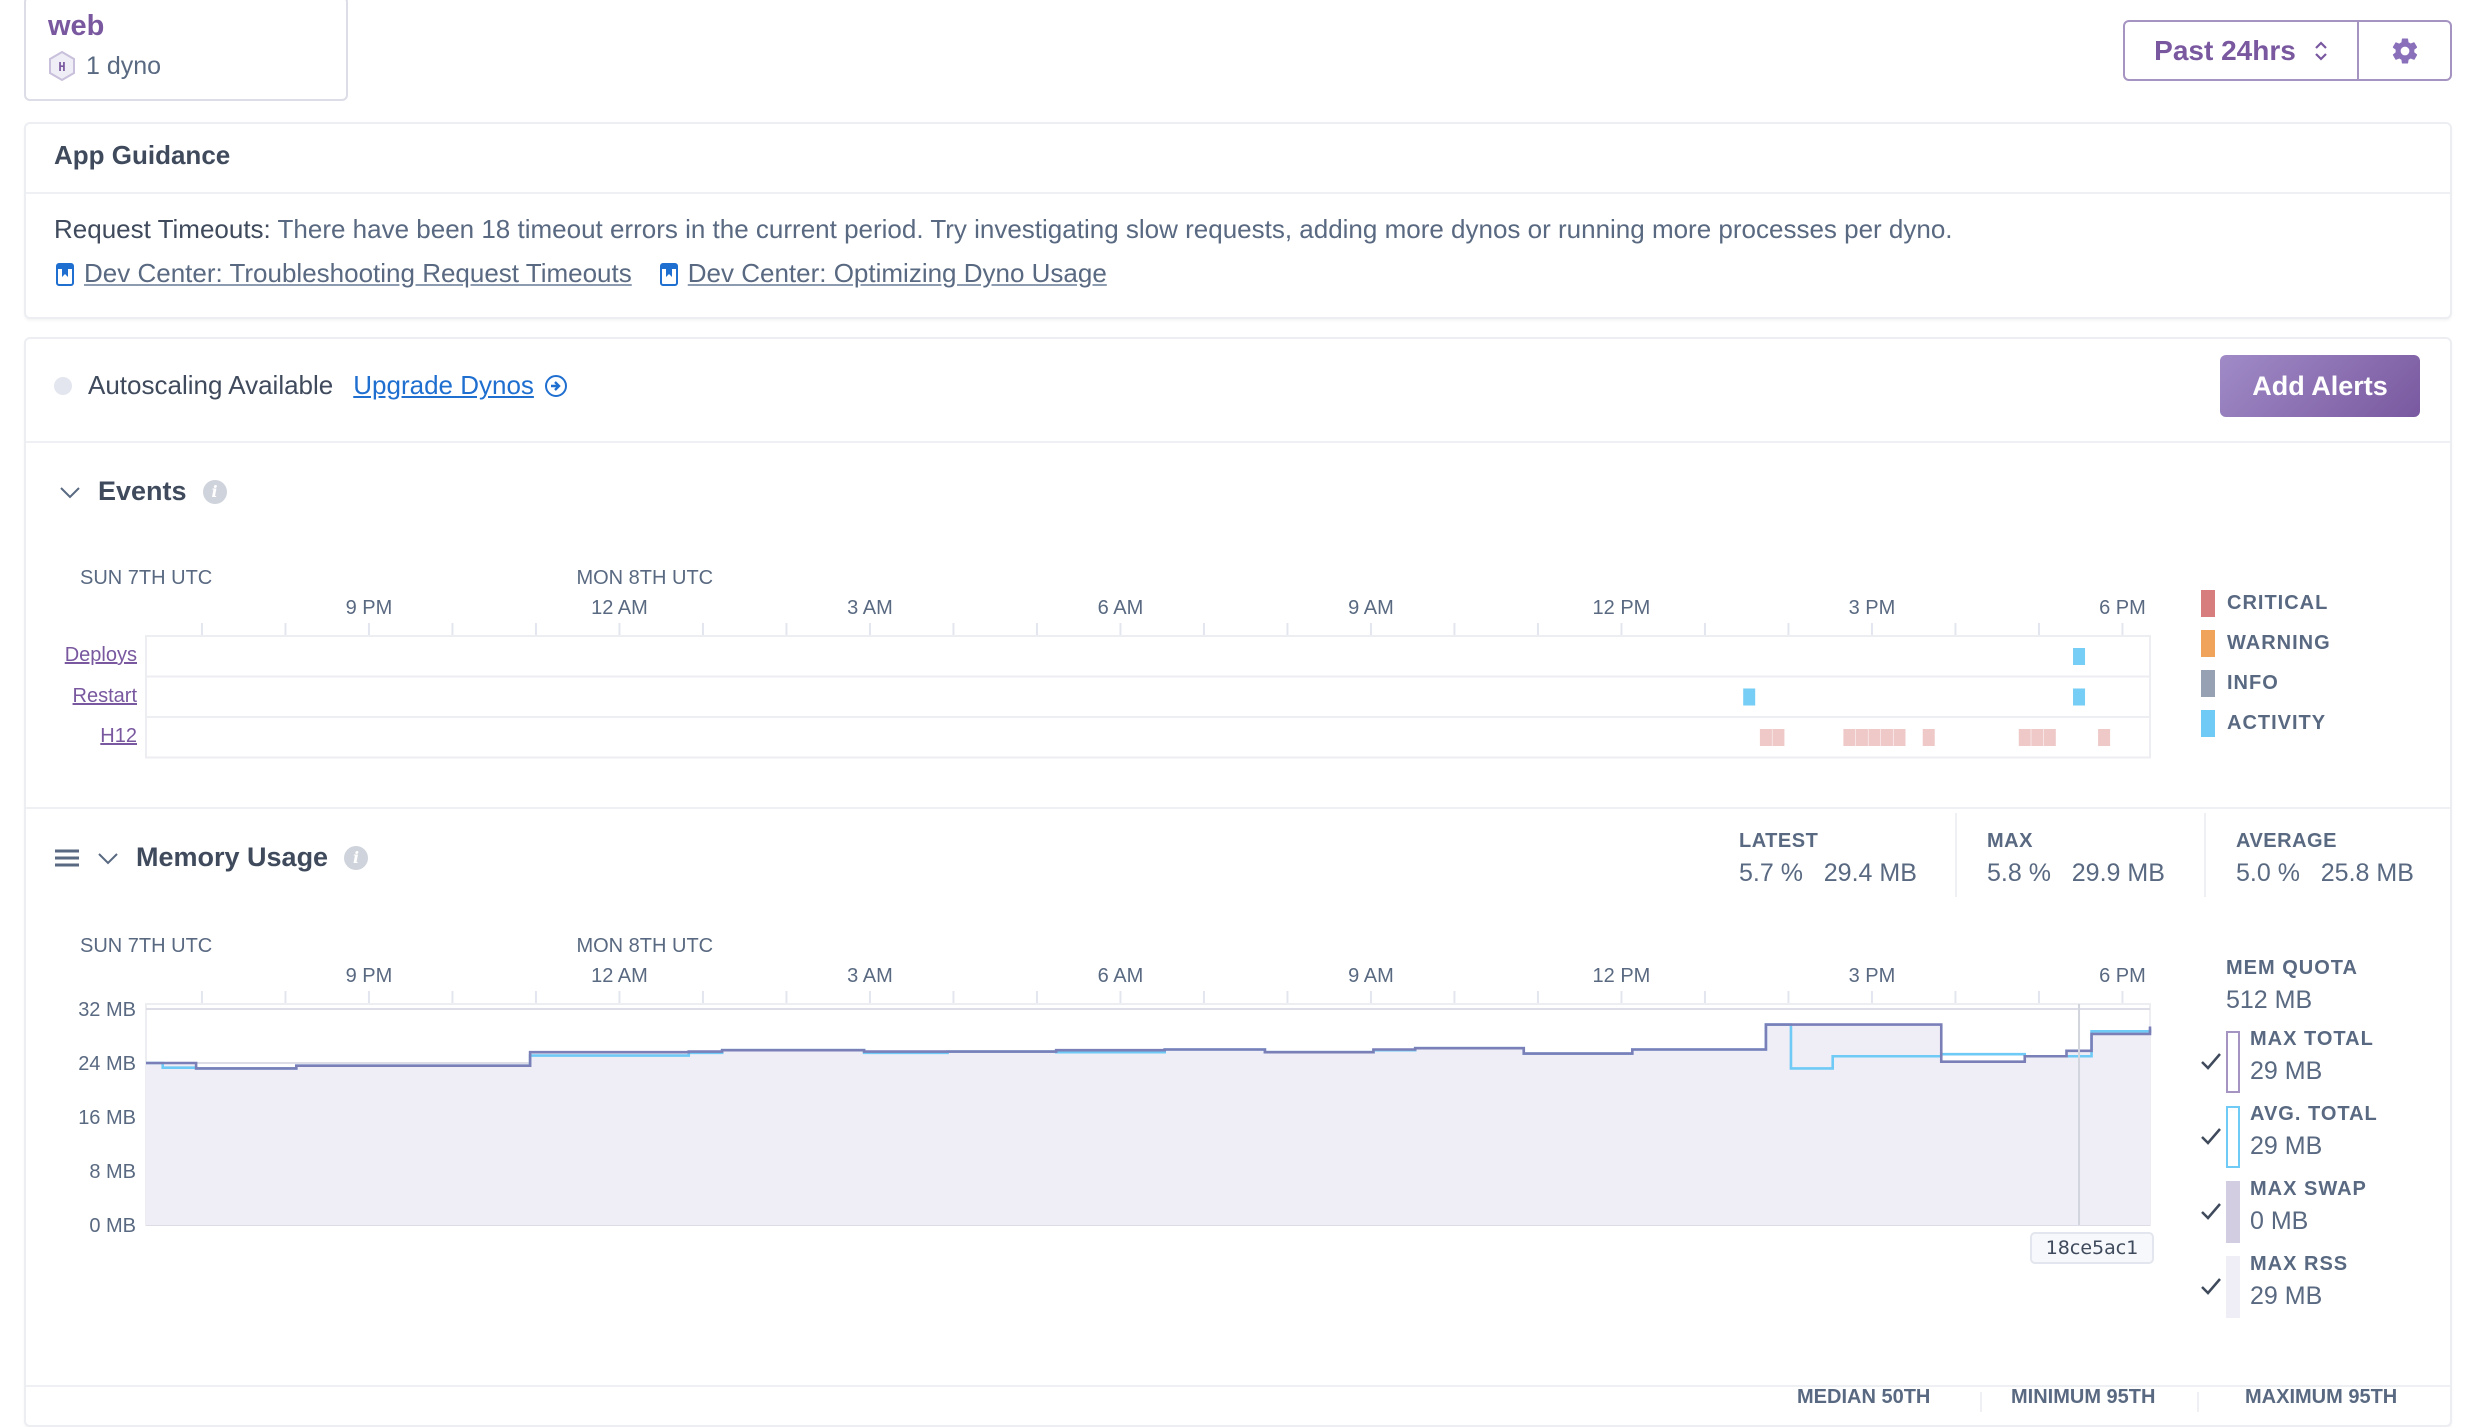 Image resolution: width=2472 pixels, height=1427 pixels. I want to click on legend-text: AVG. TOTAL 29 MB, so click(2314, 1132).